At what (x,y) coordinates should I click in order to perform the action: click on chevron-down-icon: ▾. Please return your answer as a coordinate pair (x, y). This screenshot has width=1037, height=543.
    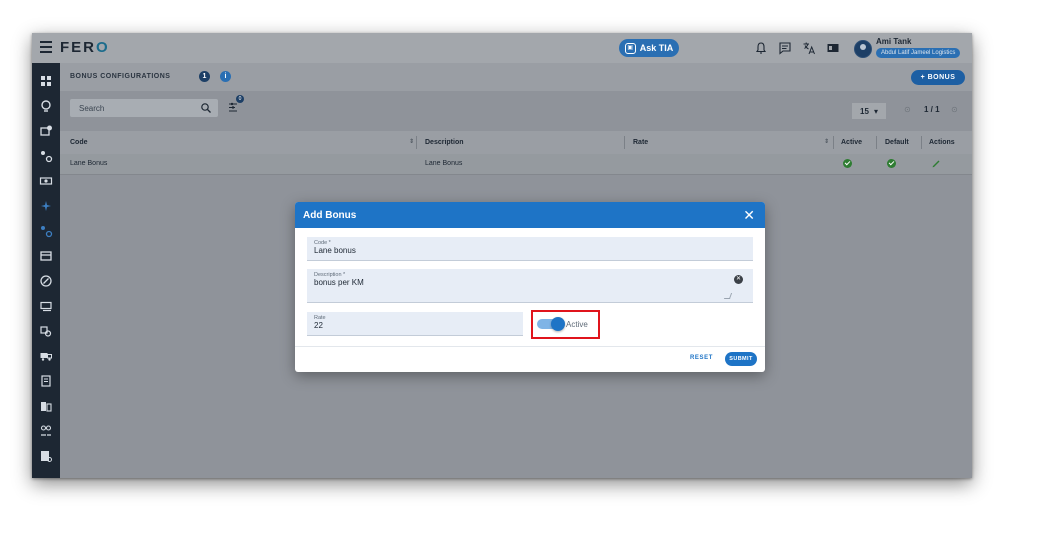
    Looking at the image, I should click on (875, 111).